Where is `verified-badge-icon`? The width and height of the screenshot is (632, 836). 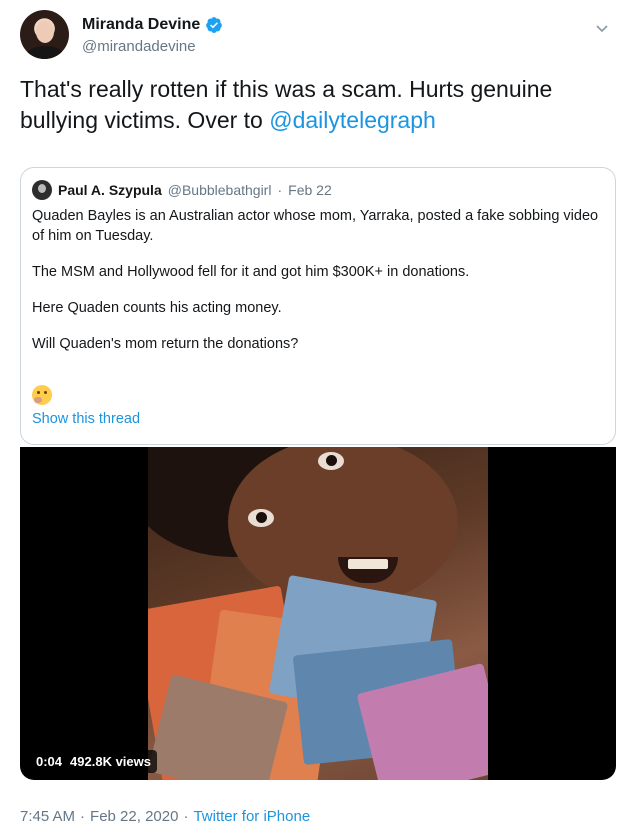 verified-badge-icon is located at coordinates (214, 25).